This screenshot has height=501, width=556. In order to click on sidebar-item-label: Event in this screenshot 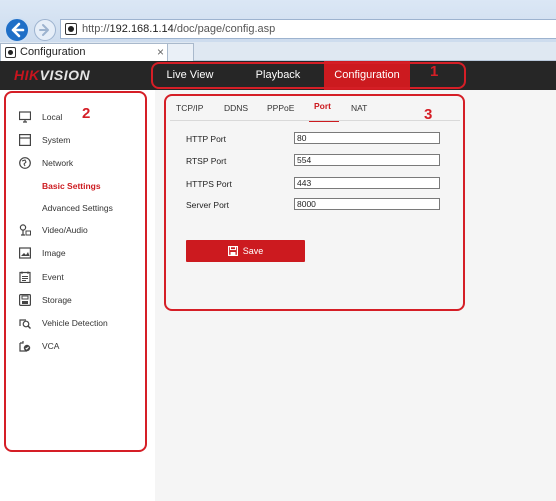, I will do `click(53, 277)`.